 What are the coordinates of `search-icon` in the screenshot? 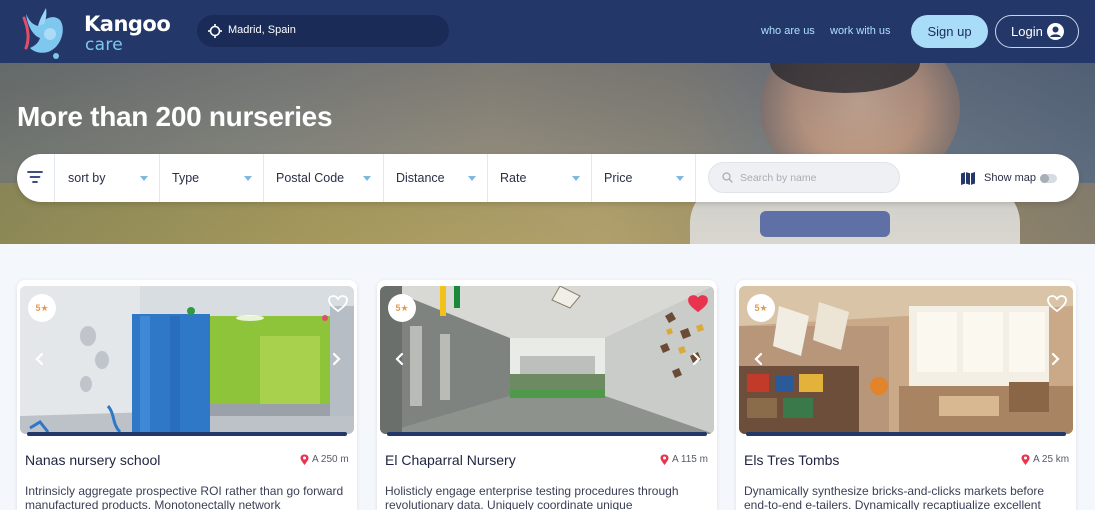 It's located at (727, 177).